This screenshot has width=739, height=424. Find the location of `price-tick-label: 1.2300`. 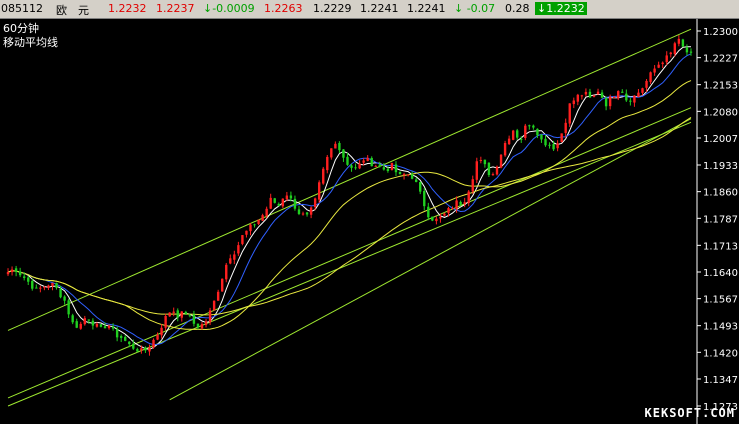

price-tick-label: 1.2300 is located at coordinates (720, 32).